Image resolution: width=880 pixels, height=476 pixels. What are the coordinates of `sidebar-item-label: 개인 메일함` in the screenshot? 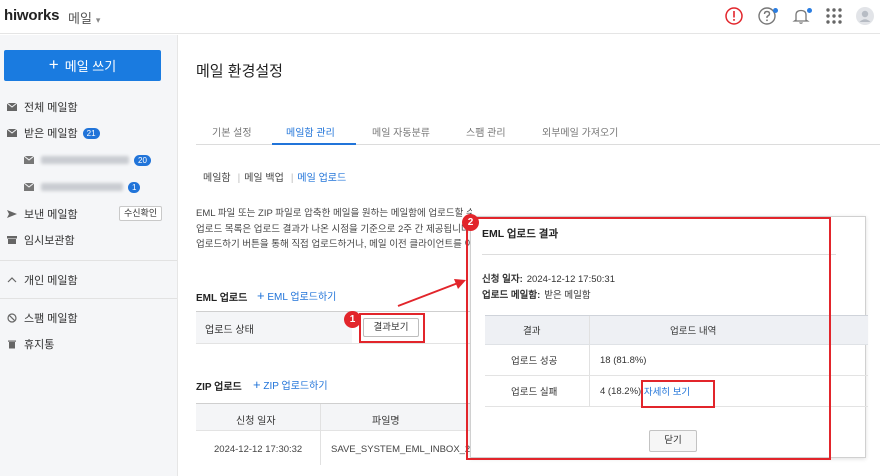 It's located at (51, 281).